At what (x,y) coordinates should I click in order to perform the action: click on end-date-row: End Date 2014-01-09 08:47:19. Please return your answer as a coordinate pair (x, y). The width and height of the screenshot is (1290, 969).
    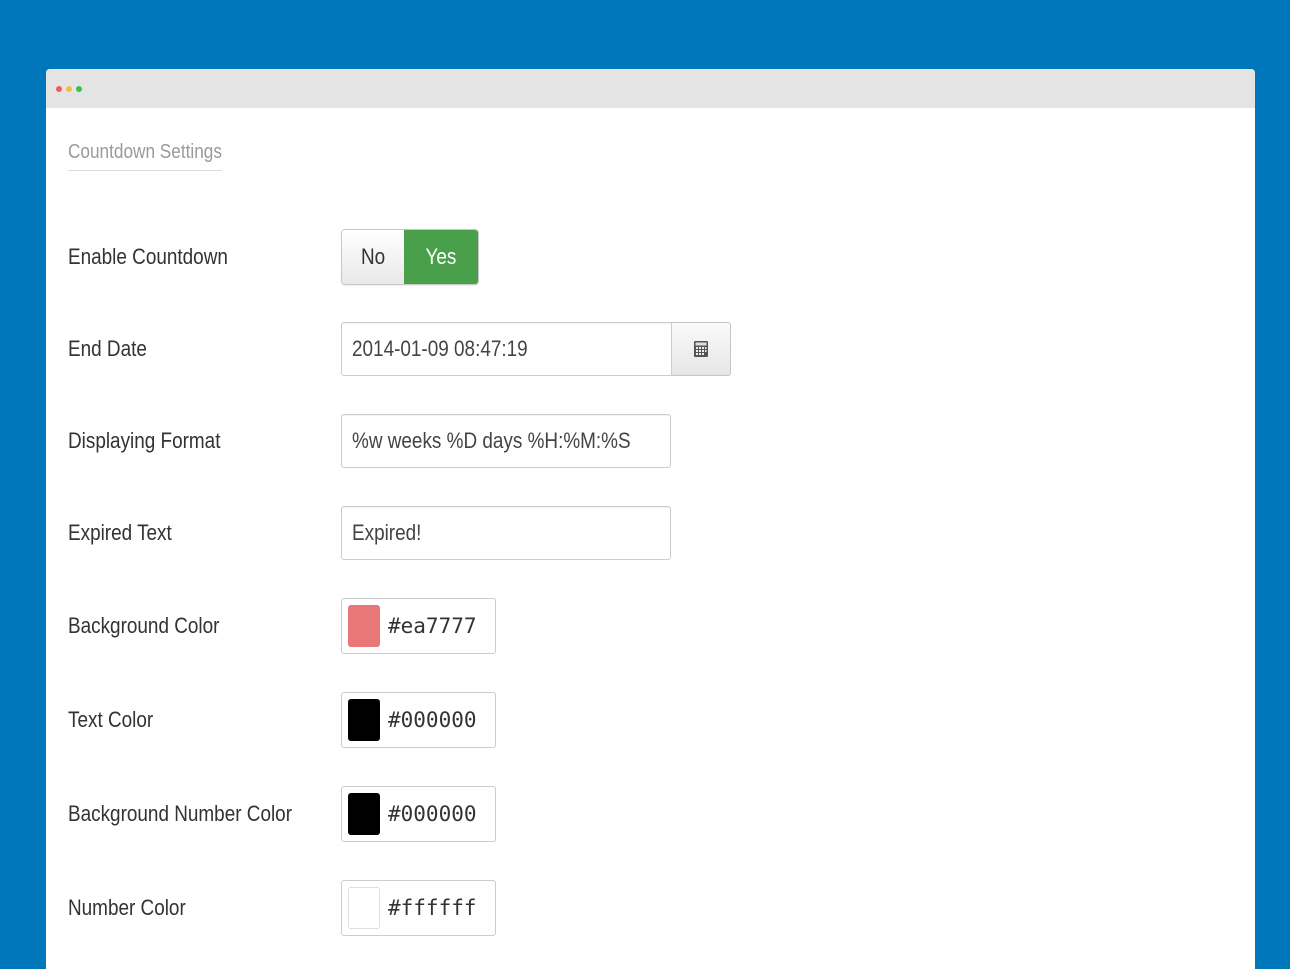
    Looking at the image, I should click on (650, 349).